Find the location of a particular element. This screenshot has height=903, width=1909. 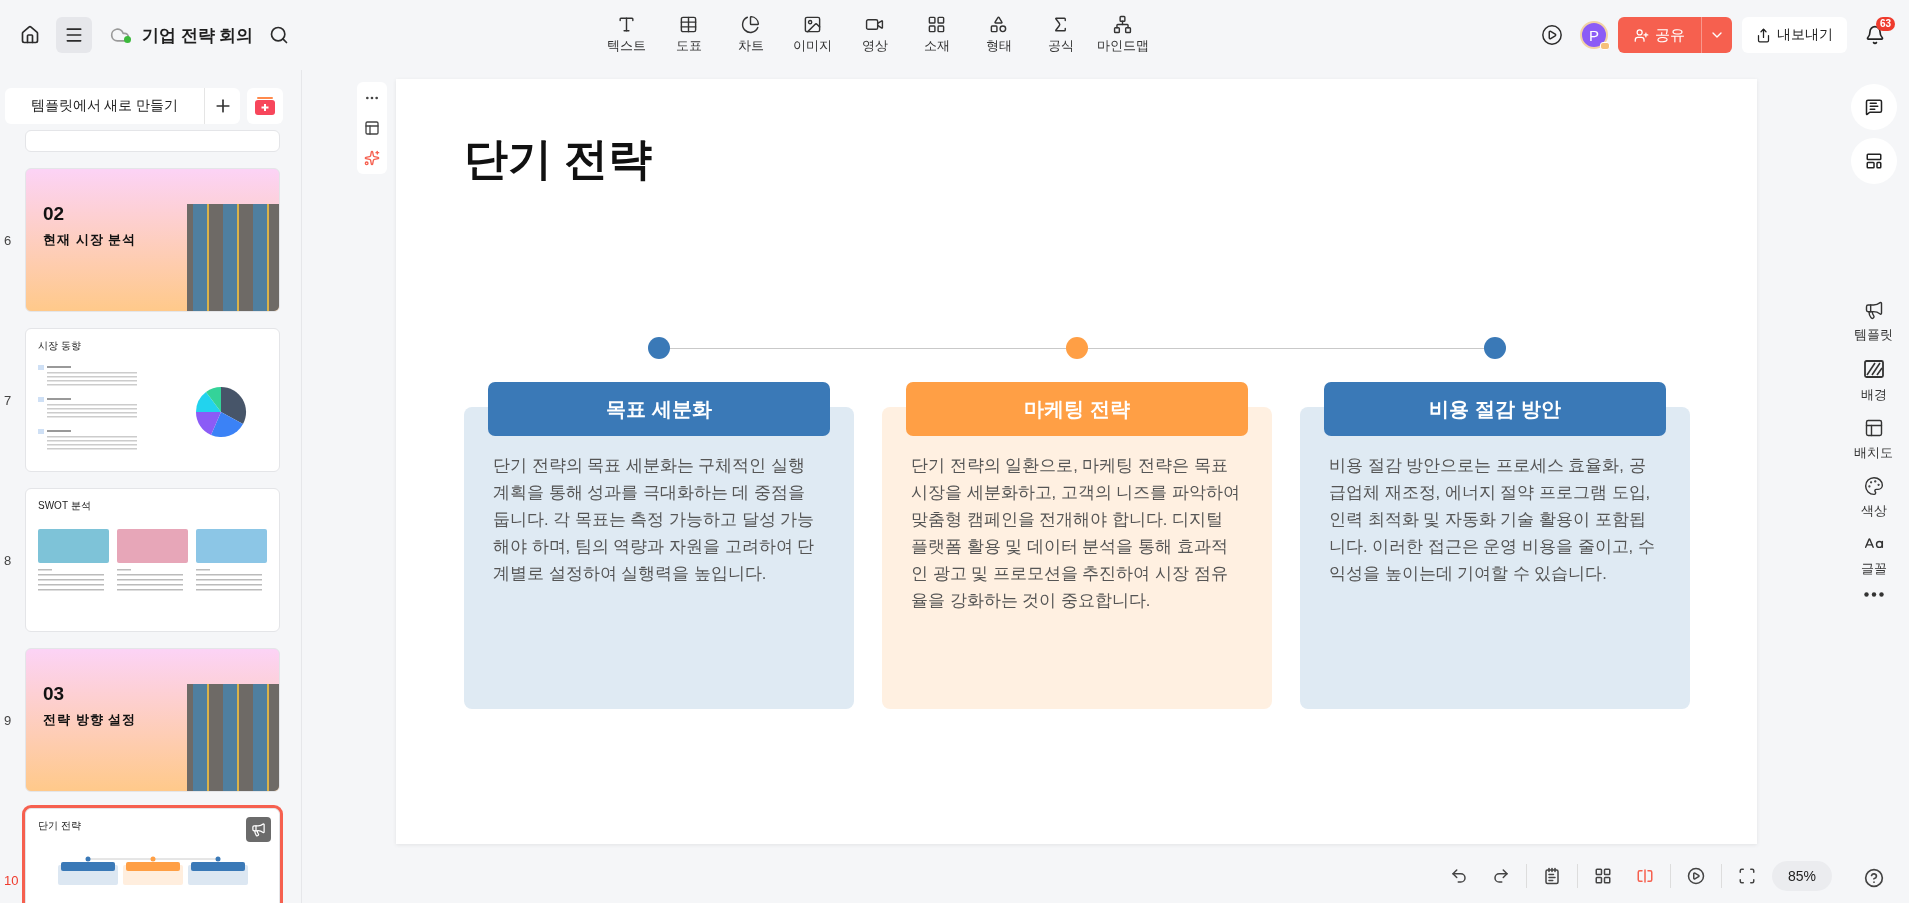

notification-count: 63 is located at coordinates (1885, 24).